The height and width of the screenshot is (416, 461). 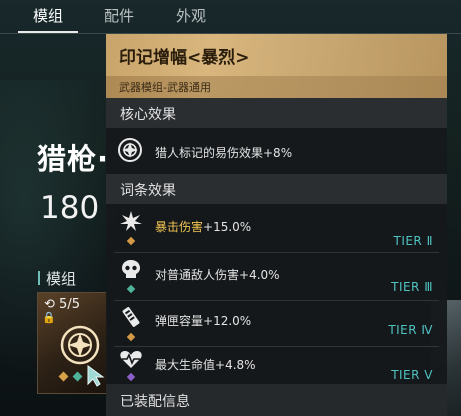 I want to click on entry-text: 最大生命值+4.8%, so click(x=205, y=365).